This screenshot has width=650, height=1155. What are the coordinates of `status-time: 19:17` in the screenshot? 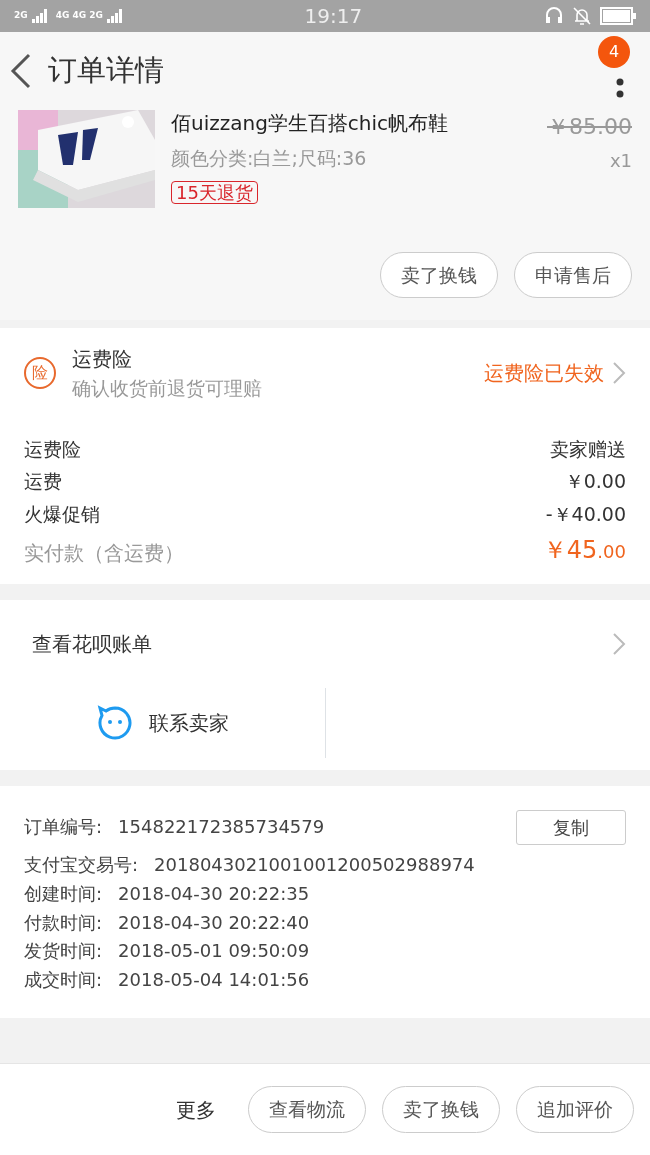 It's located at (333, 16).